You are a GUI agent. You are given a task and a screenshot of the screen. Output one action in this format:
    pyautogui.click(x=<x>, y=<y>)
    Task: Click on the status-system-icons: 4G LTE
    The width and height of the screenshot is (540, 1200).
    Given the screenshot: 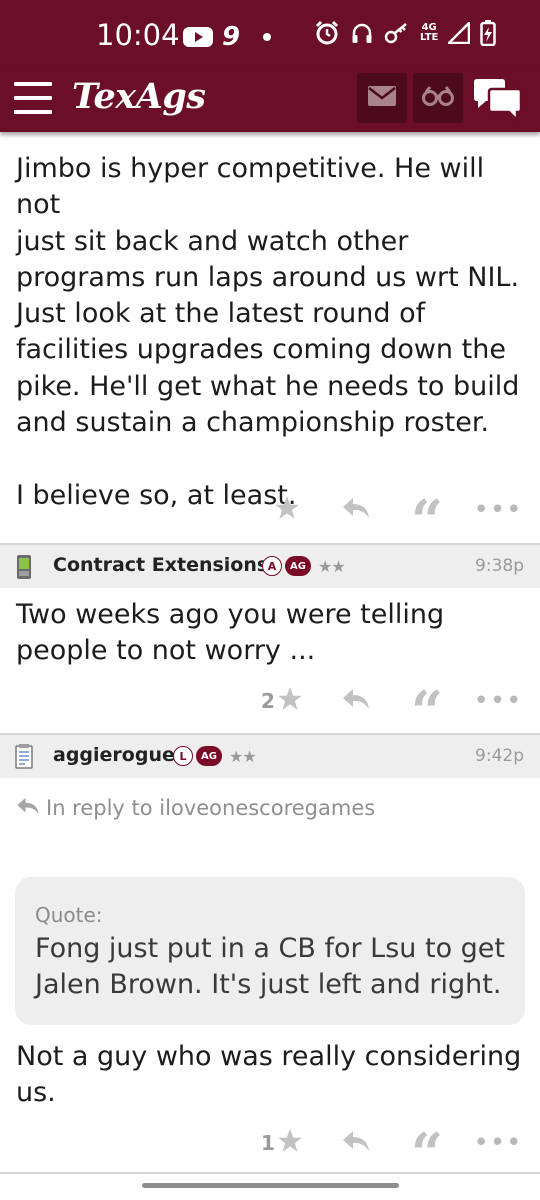 What is the action you would take?
    pyautogui.click(x=405, y=33)
    